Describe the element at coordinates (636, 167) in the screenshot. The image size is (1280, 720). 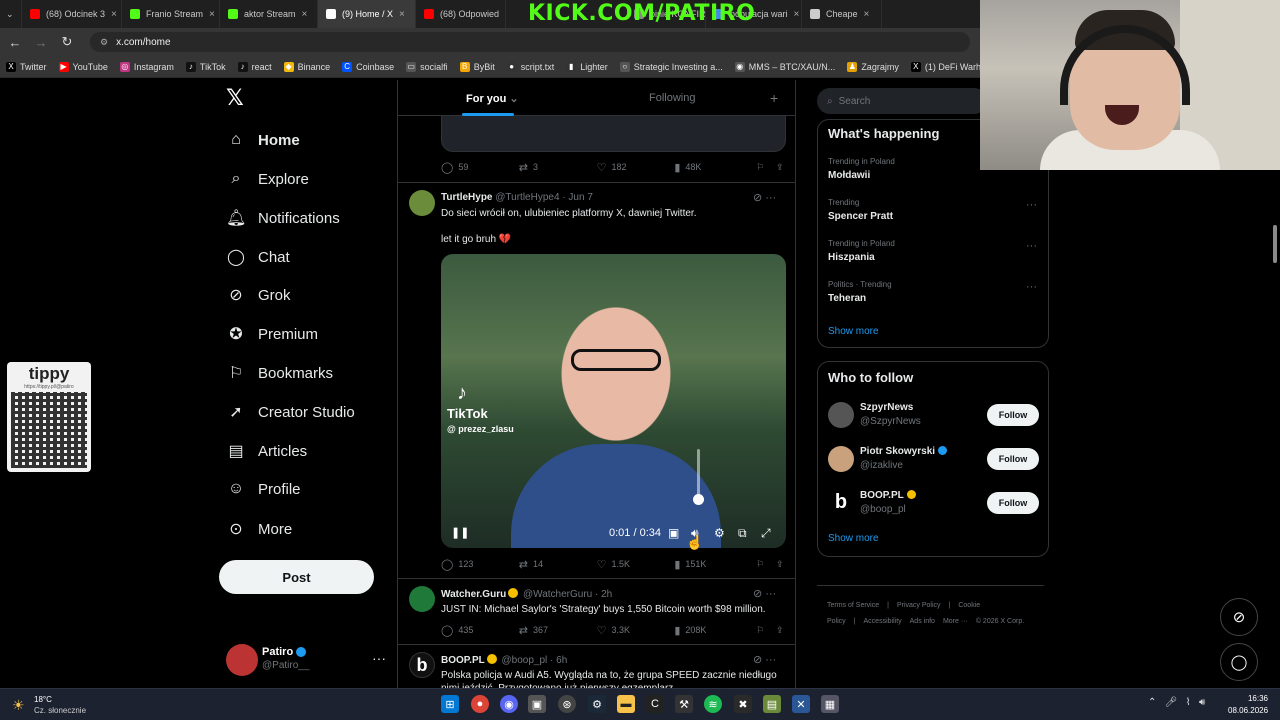
I see `like-button: ♡ 182` at that location.